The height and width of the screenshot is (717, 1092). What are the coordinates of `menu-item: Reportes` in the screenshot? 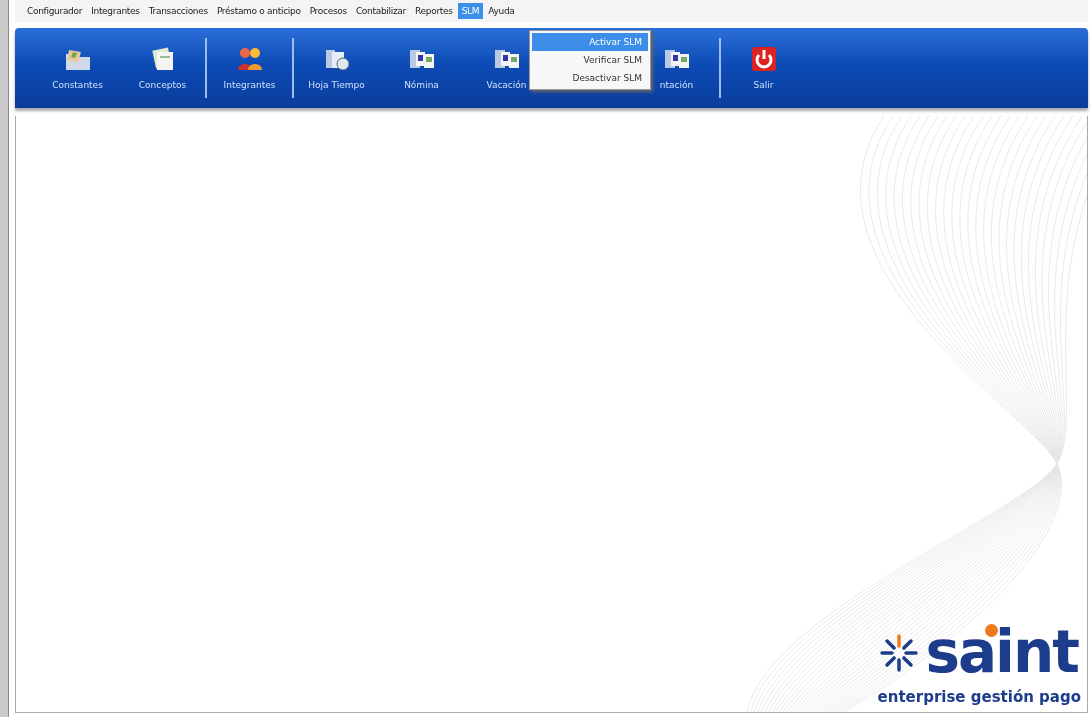 It's located at (434, 11).